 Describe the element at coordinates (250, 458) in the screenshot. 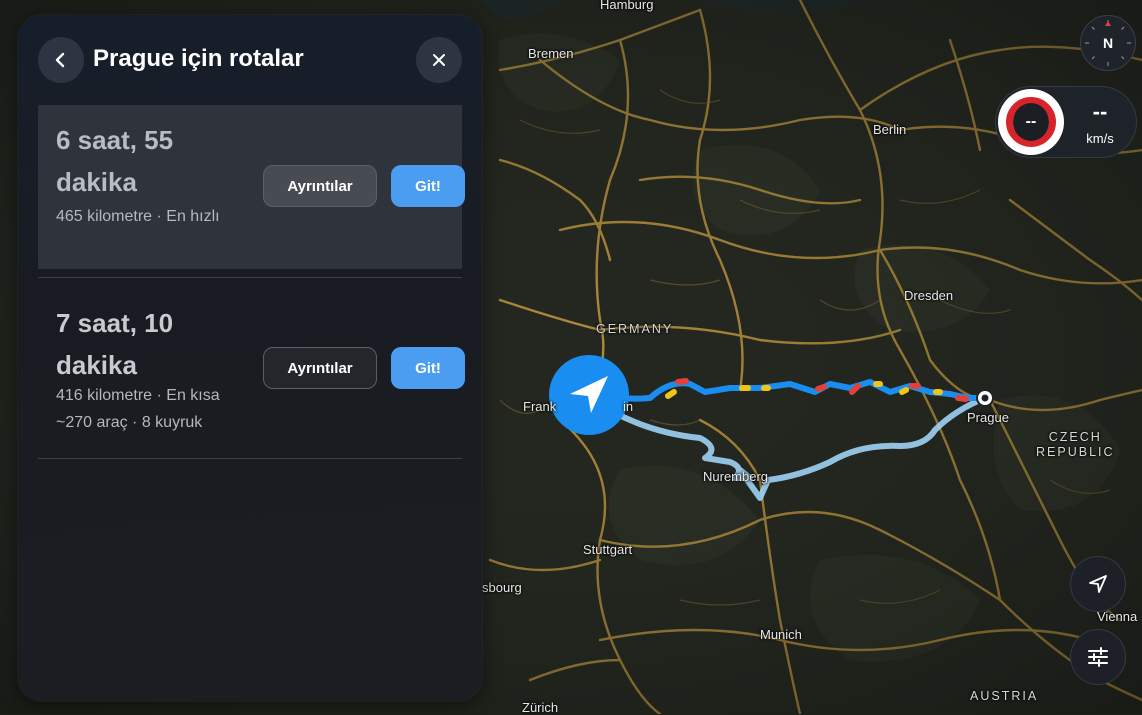

I see `divider` at that location.